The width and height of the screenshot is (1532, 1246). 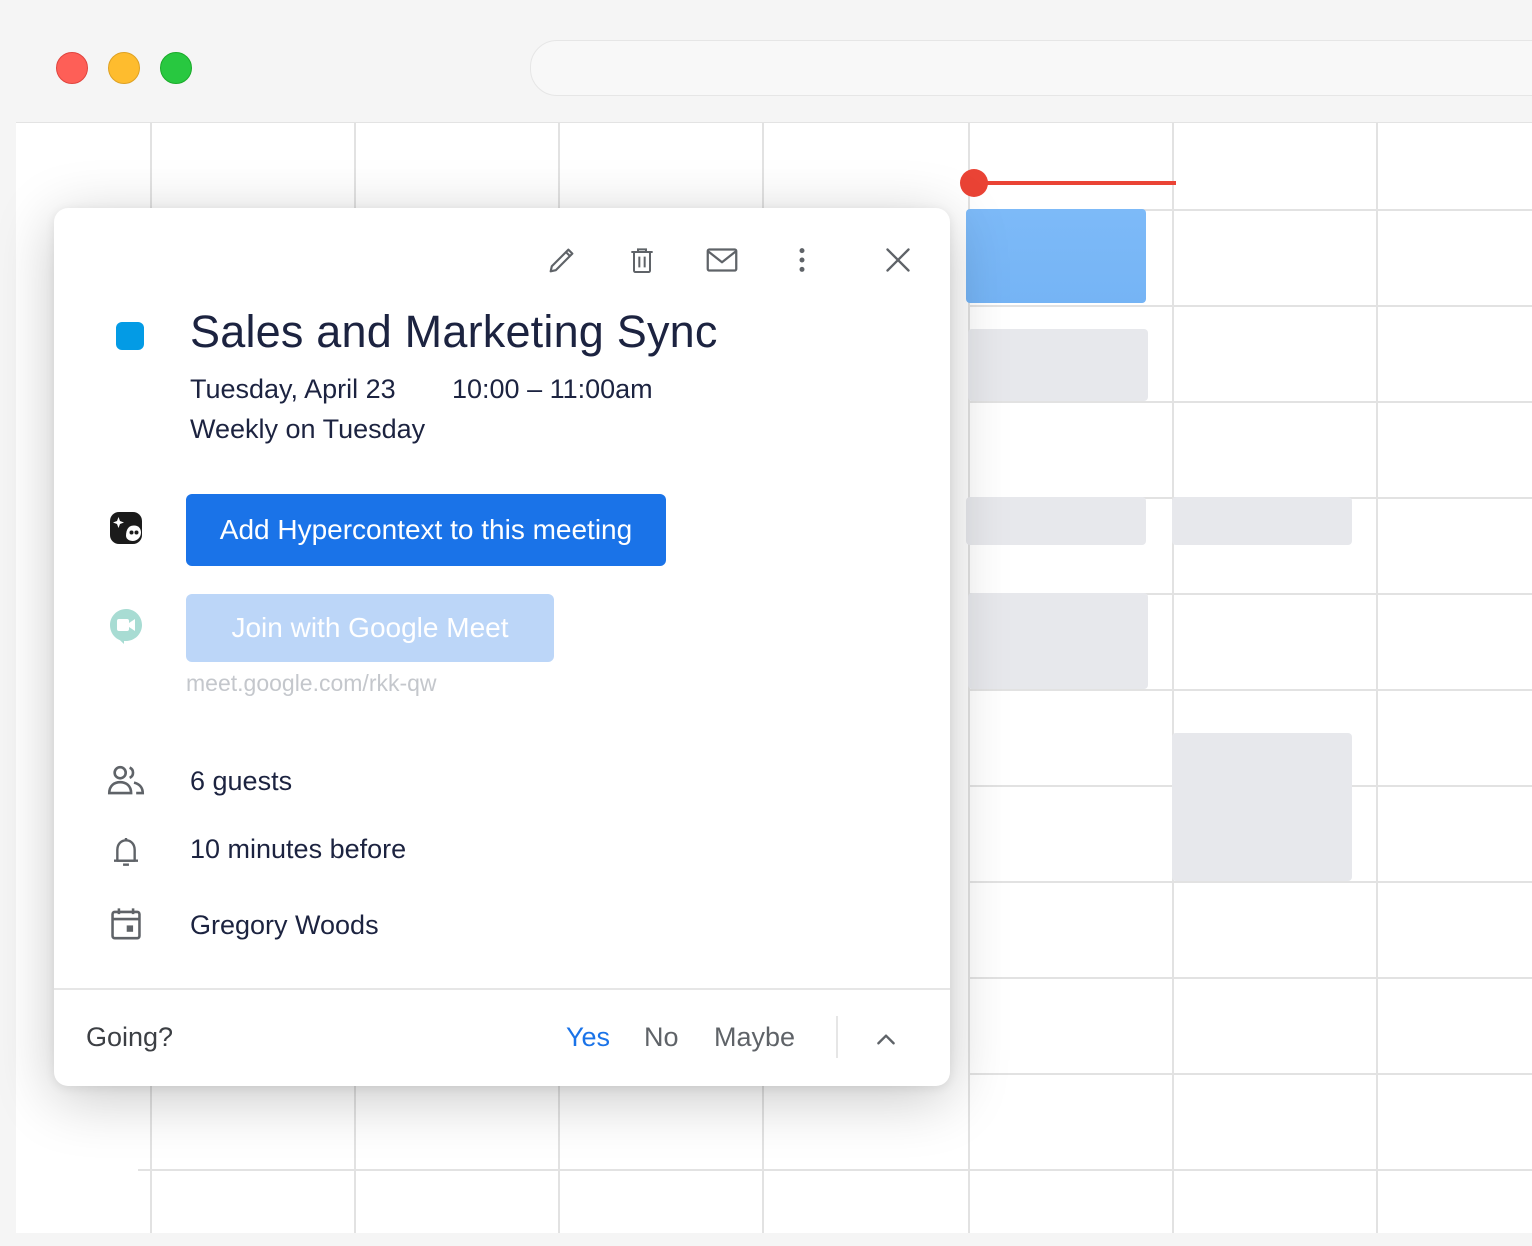 I want to click on close-icon, so click(x=898, y=260).